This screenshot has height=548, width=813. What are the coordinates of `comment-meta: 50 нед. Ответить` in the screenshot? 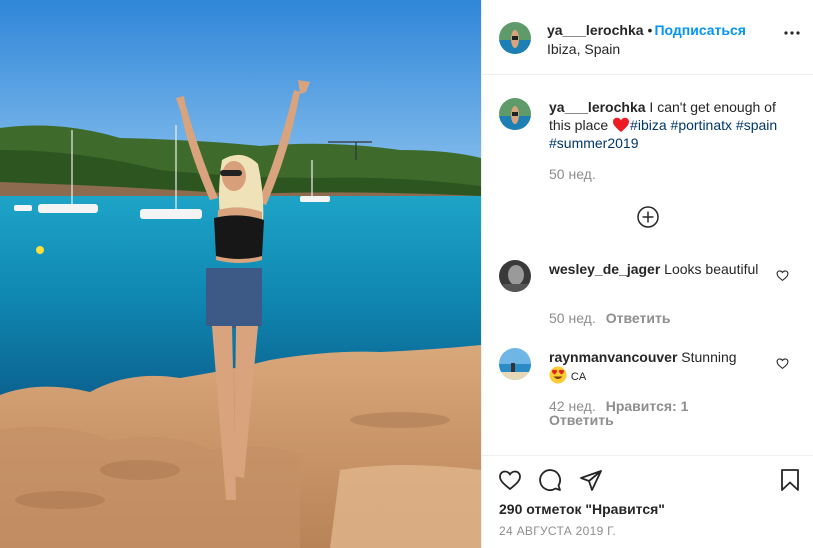 It's located at (609, 318).